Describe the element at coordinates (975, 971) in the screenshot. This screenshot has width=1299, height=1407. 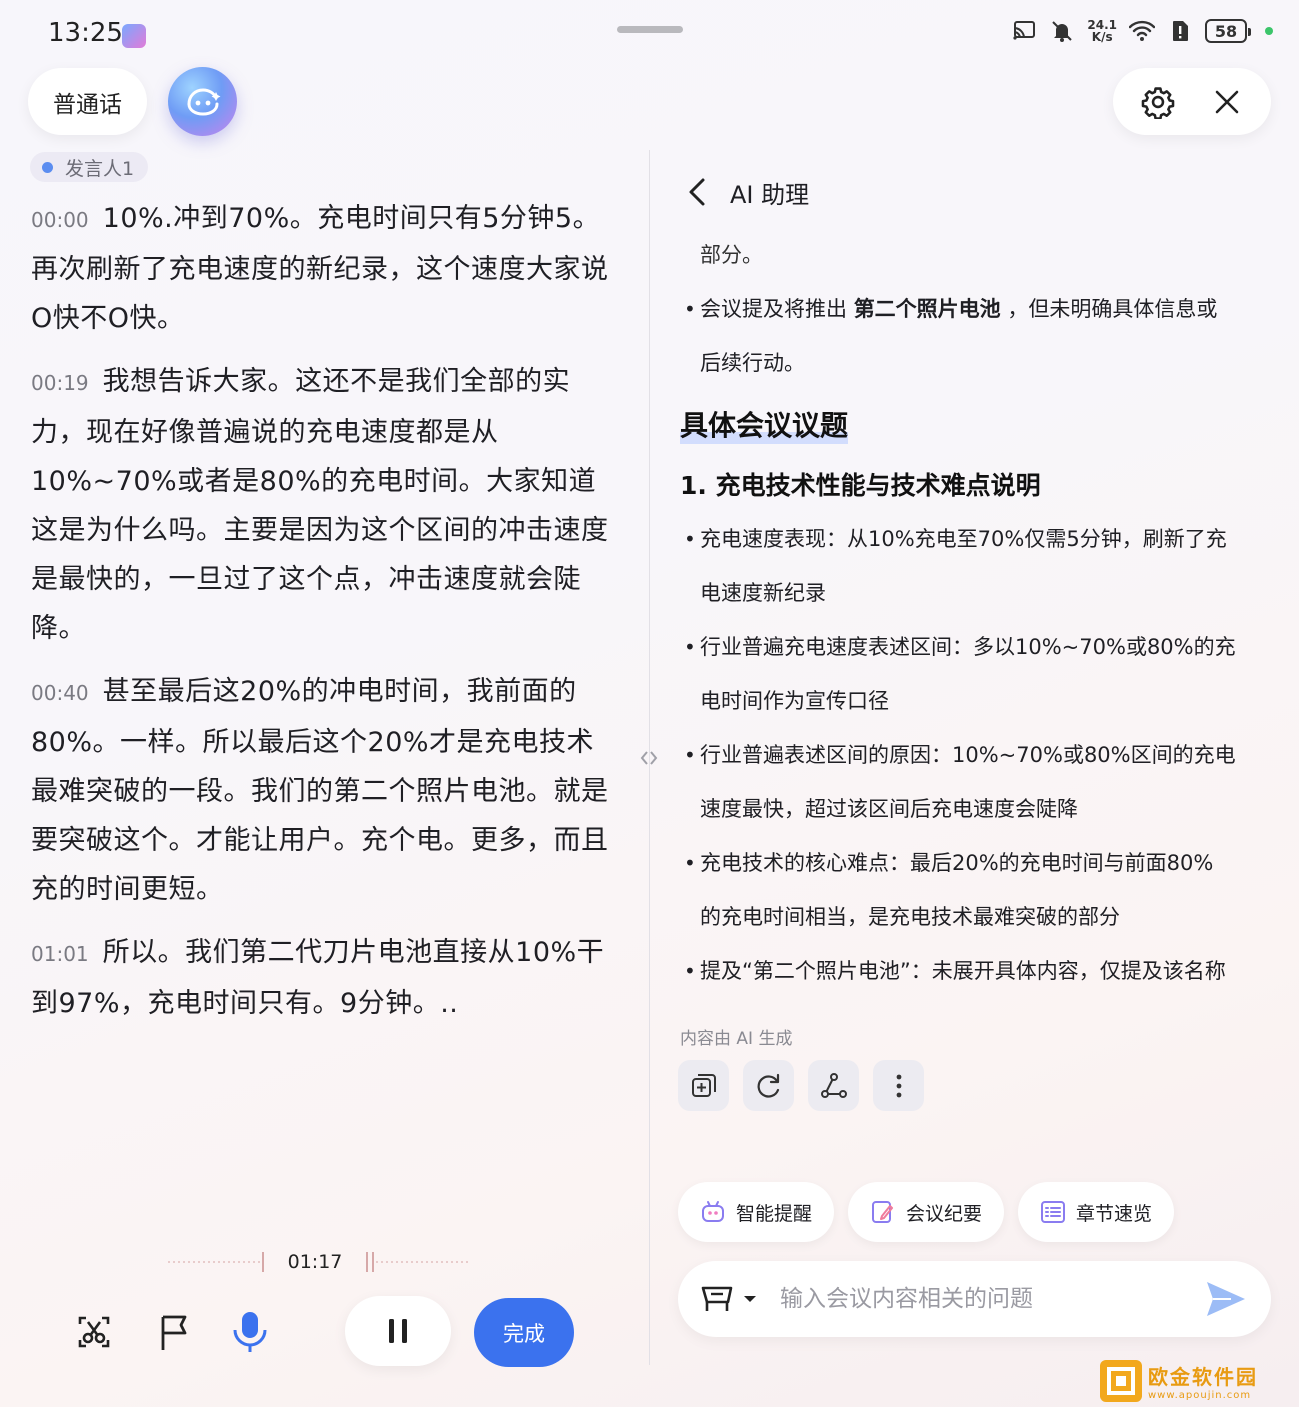
I see `topic-bullet: 提及“第二个照片电池”：未展开具体内容，仅提及该名称` at that location.